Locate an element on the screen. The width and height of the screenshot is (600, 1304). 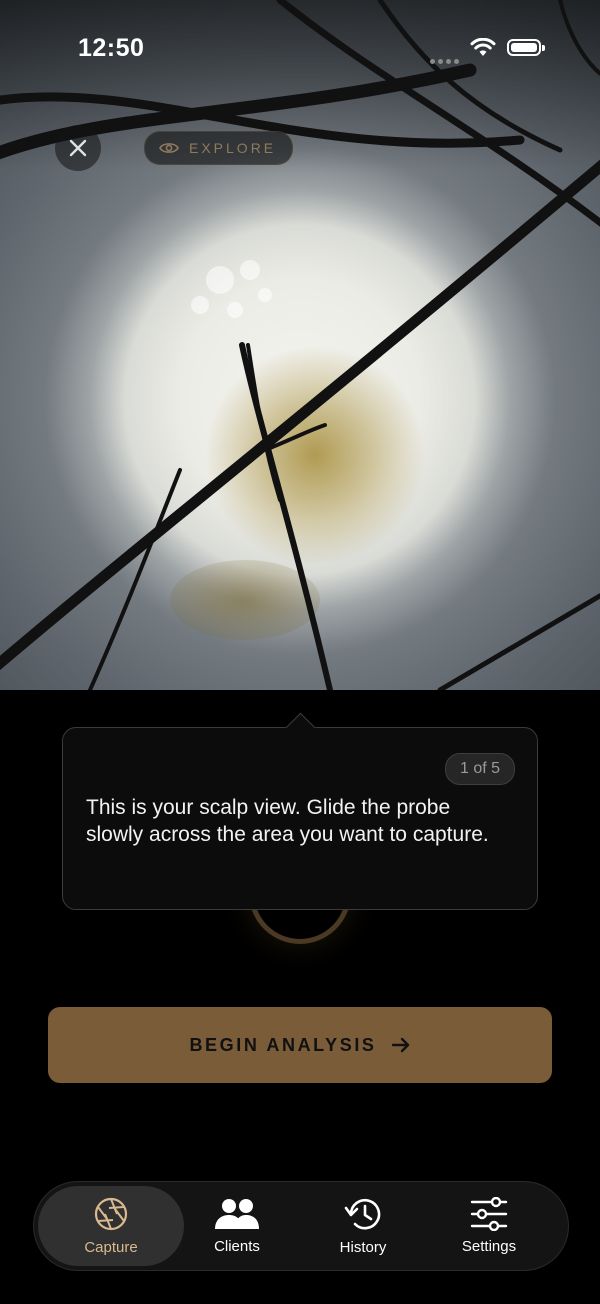
sliders-icon is located at coordinates (489, 1214).